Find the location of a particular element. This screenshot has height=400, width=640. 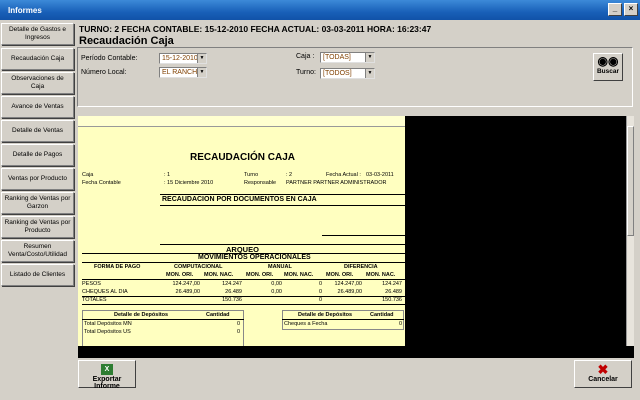

periodo-value: 15-12-2010 is located at coordinates (180, 58).